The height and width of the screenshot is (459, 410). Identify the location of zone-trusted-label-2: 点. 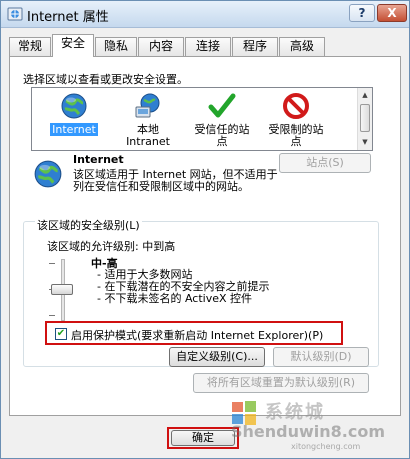
(222, 141).